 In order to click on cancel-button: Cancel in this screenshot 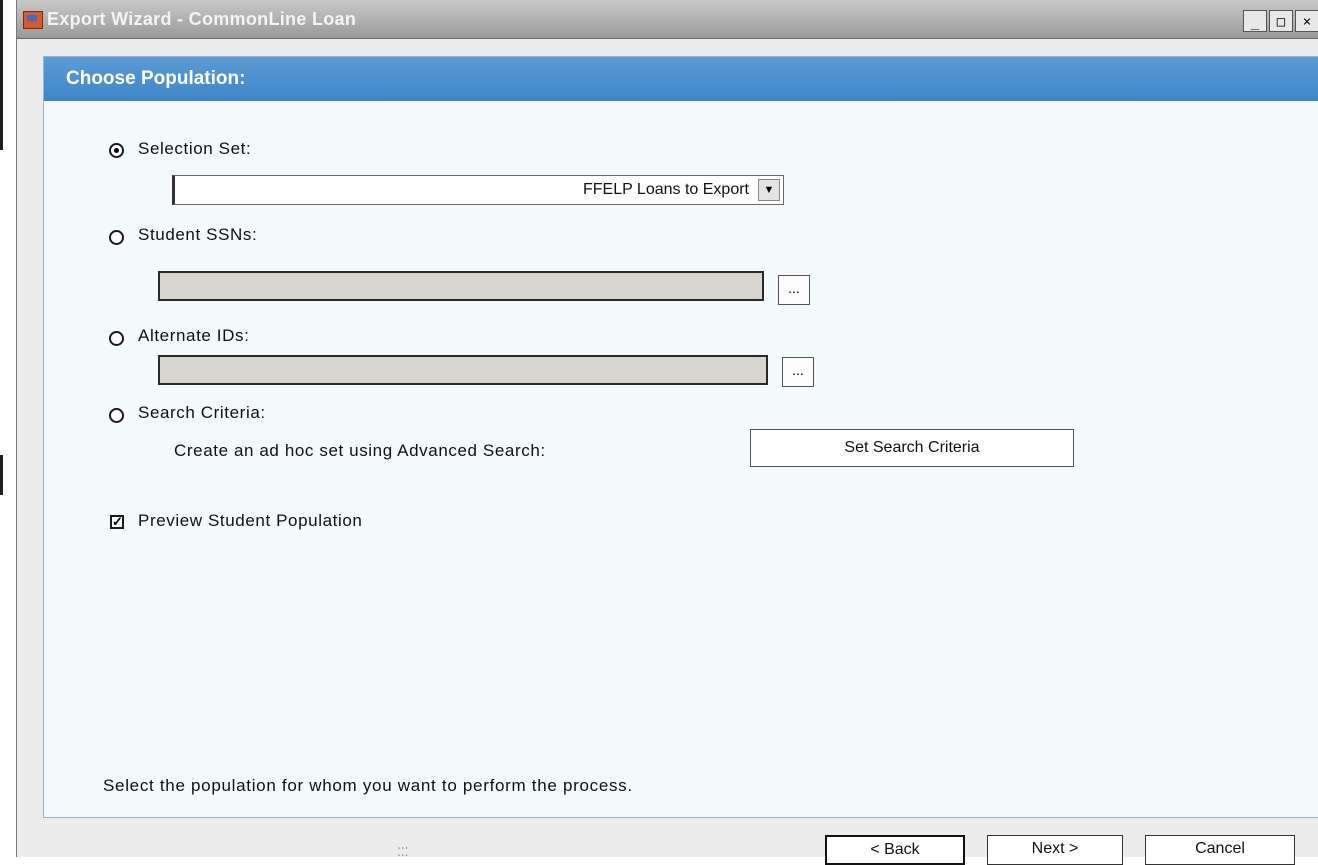, I will do `click(1220, 850)`.